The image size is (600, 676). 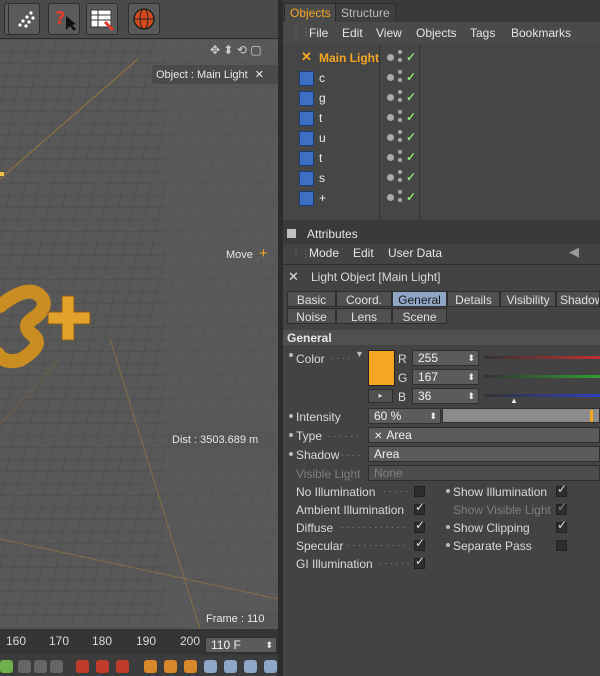 What do you see at coordinates (415, 253) in the screenshot?
I see `menu-user-data: User Data` at bounding box center [415, 253].